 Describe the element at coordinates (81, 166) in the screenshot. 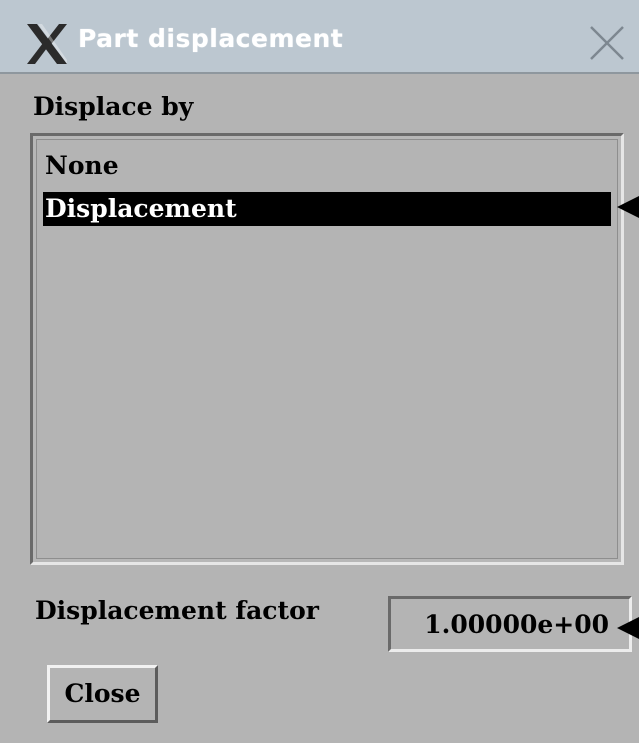

I see `list-item-none: None` at that location.